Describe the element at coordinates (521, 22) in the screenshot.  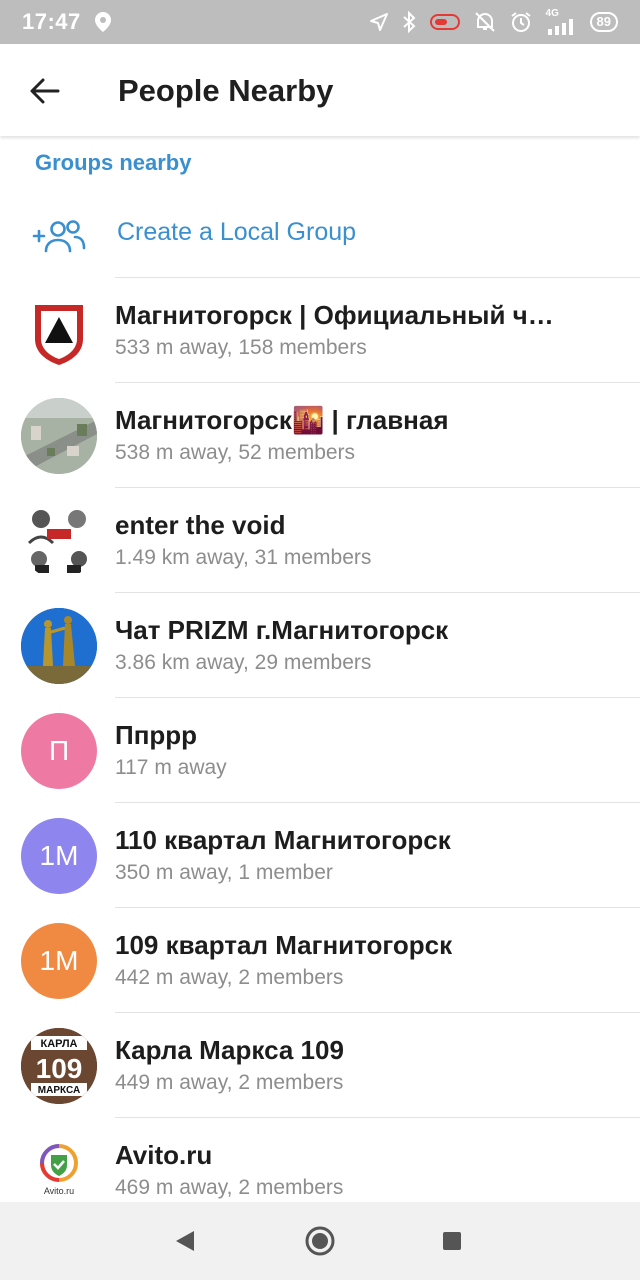
I see `alarm-icon` at that location.